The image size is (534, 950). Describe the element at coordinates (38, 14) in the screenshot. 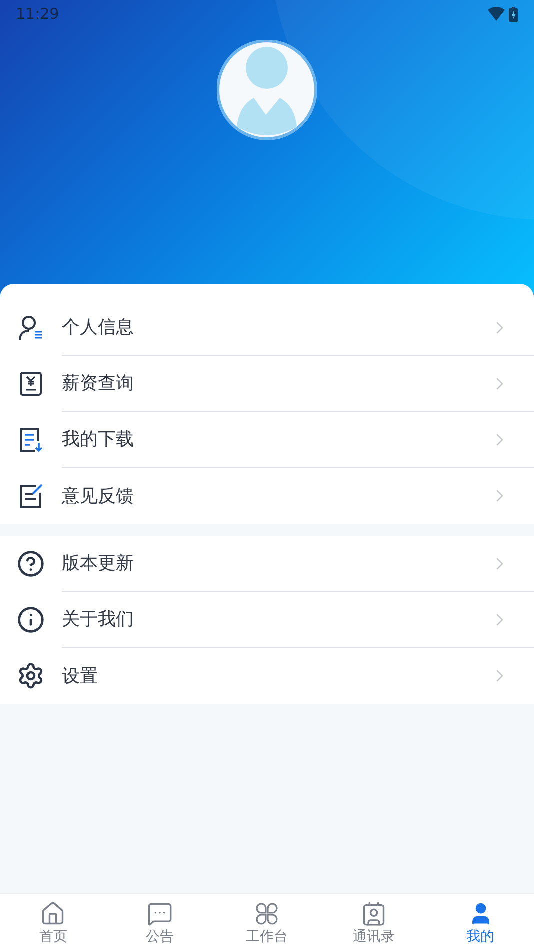

I see `status-time: 11:29` at that location.